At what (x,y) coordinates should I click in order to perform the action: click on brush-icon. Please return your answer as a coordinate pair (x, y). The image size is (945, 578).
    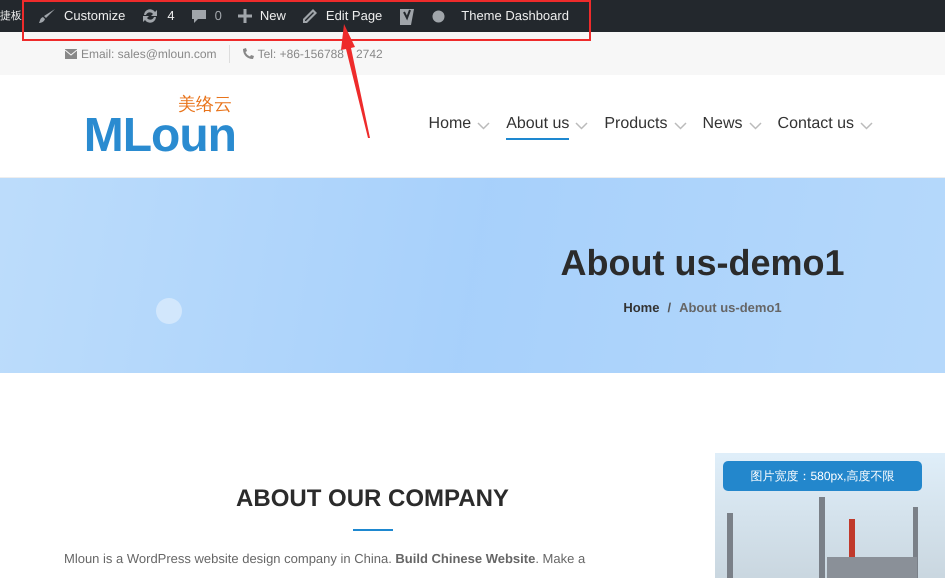
    Looking at the image, I should click on (47, 16).